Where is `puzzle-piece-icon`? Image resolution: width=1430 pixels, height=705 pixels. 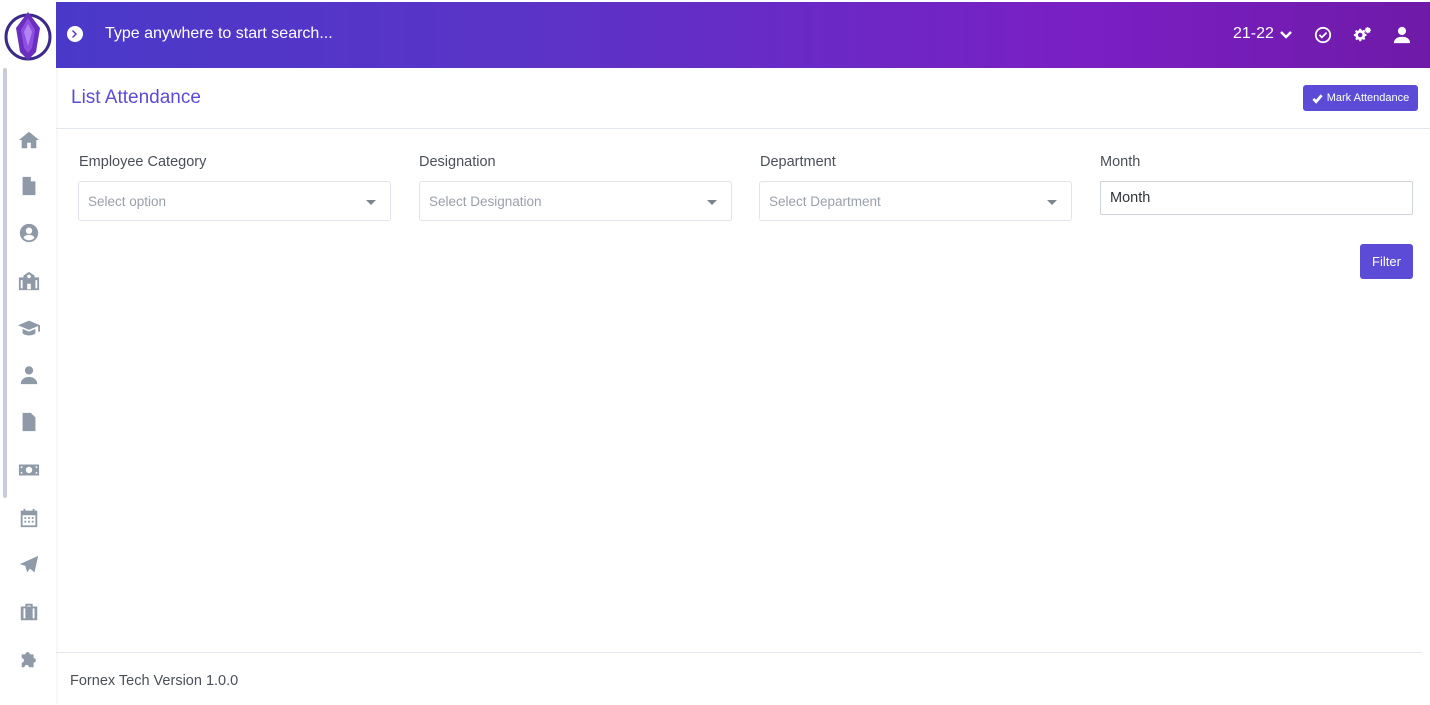
puzzle-piece-icon is located at coordinates (28, 660).